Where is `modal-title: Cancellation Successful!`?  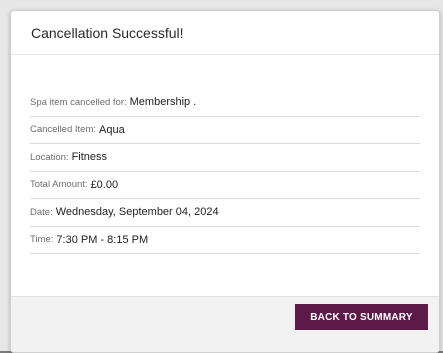
modal-title: Cancellation Successful! is located at coordinates (107, 32).